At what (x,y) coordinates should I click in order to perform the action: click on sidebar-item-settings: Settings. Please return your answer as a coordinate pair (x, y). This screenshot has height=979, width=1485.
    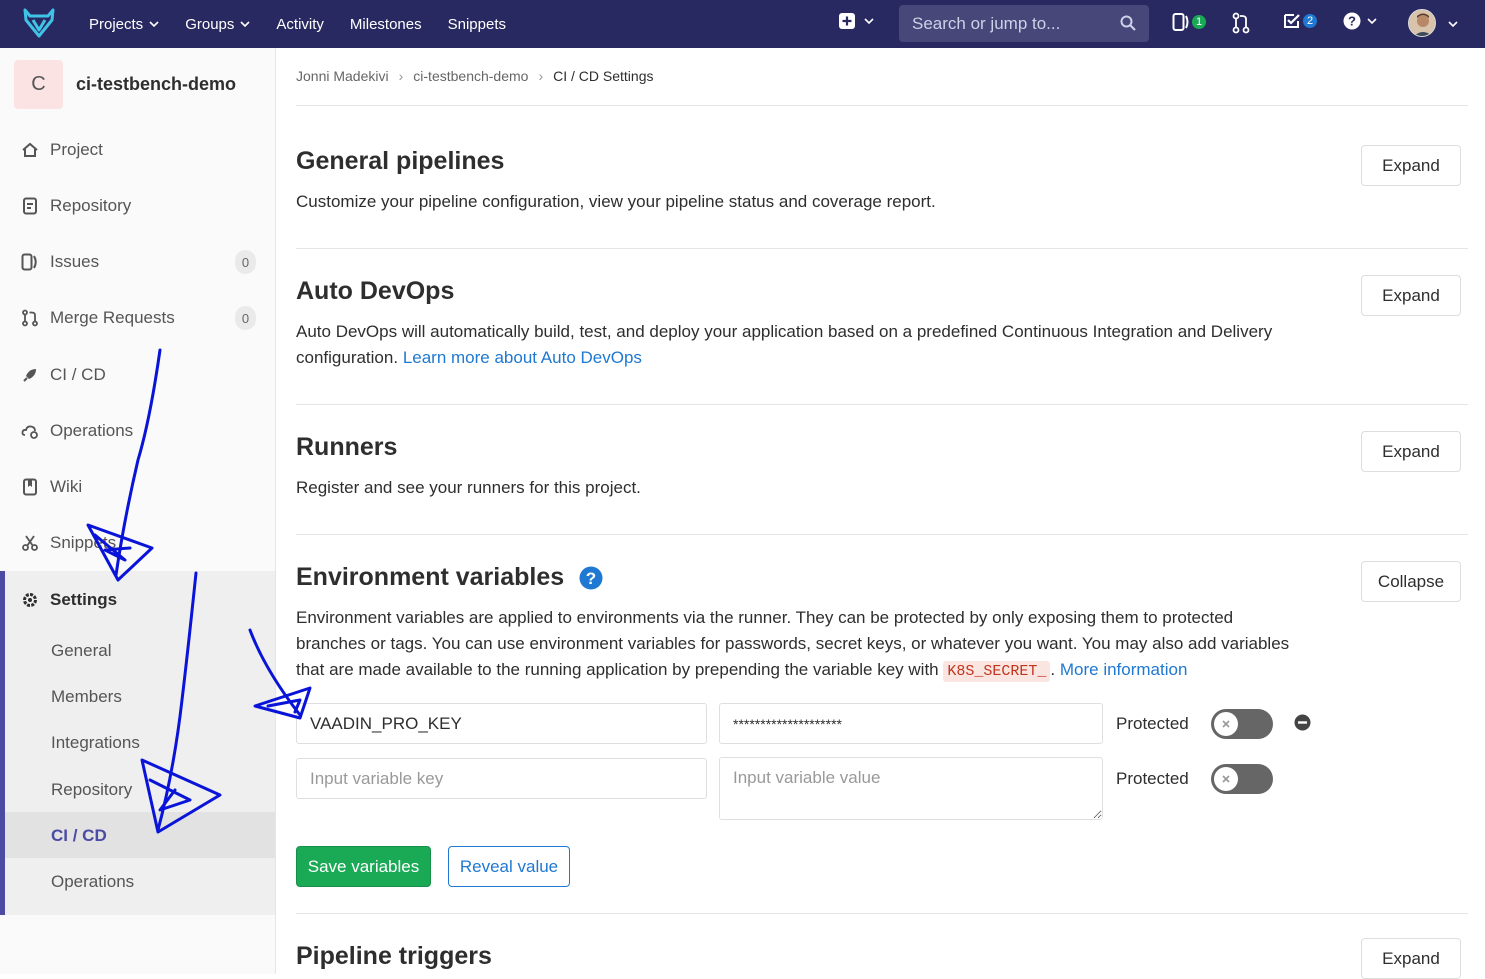
    Looking at the image, I should click on (137, 600).